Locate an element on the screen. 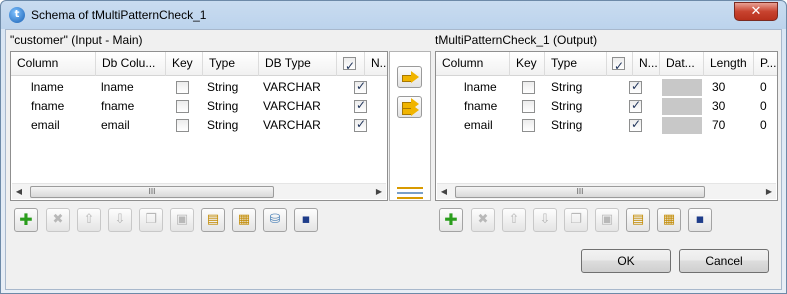 This screenshot has width=787, height=294. double-arrow-right-icon is located at coordinates (410, 110).